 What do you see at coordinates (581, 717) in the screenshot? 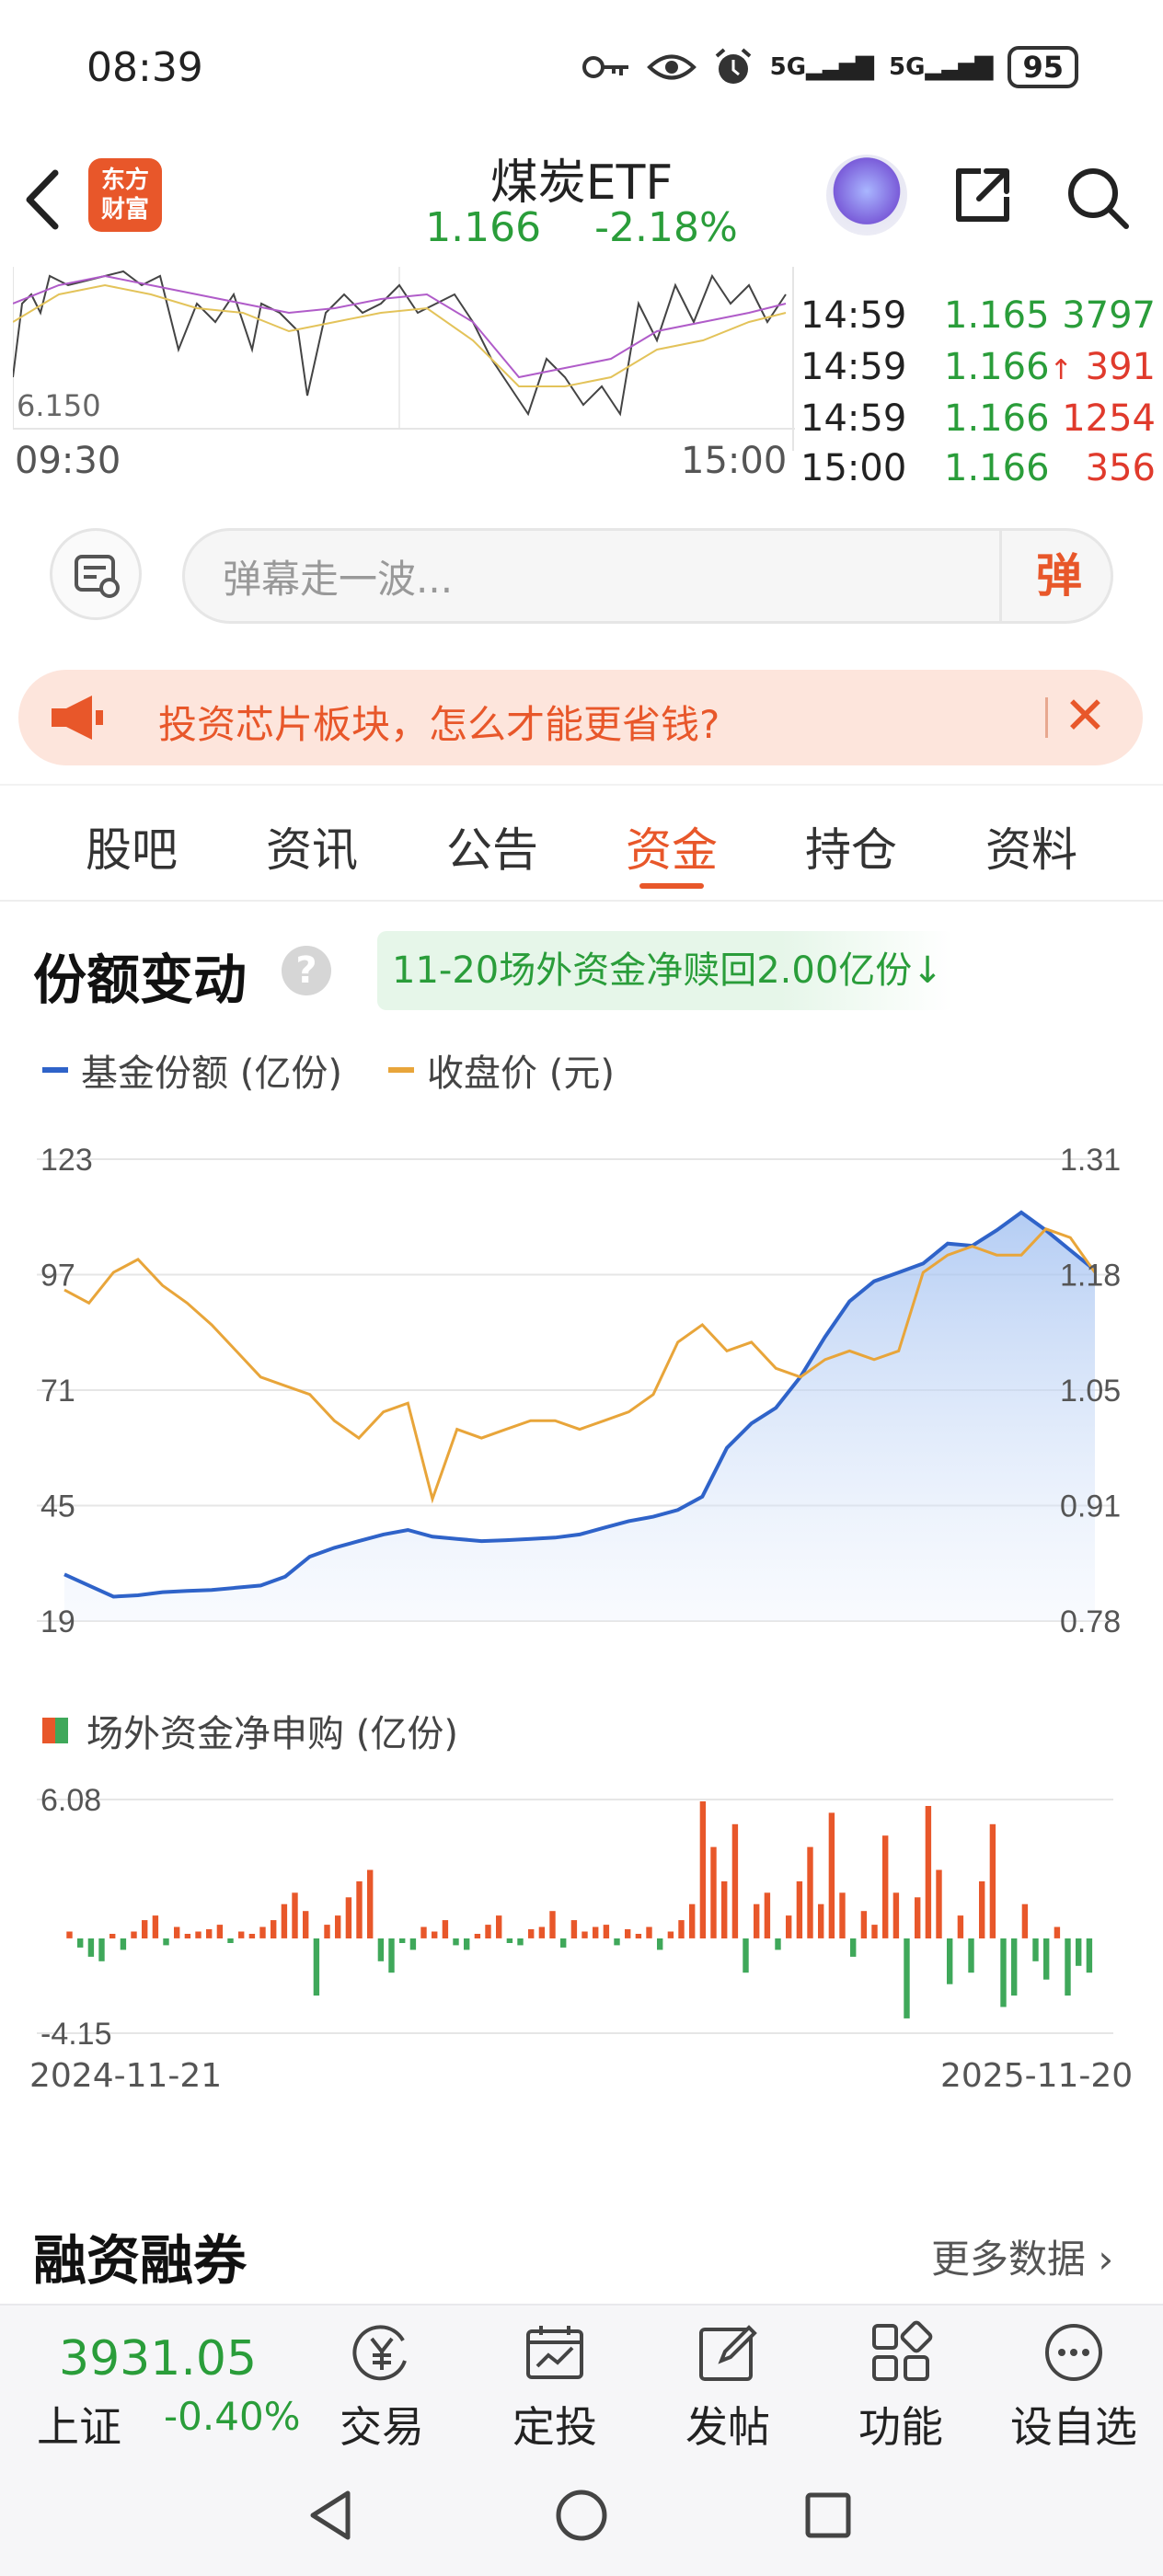
I see `promo-banner: 投资芯片板块，怎么才能更省钱? ✕` at bounding box center [581, 717].